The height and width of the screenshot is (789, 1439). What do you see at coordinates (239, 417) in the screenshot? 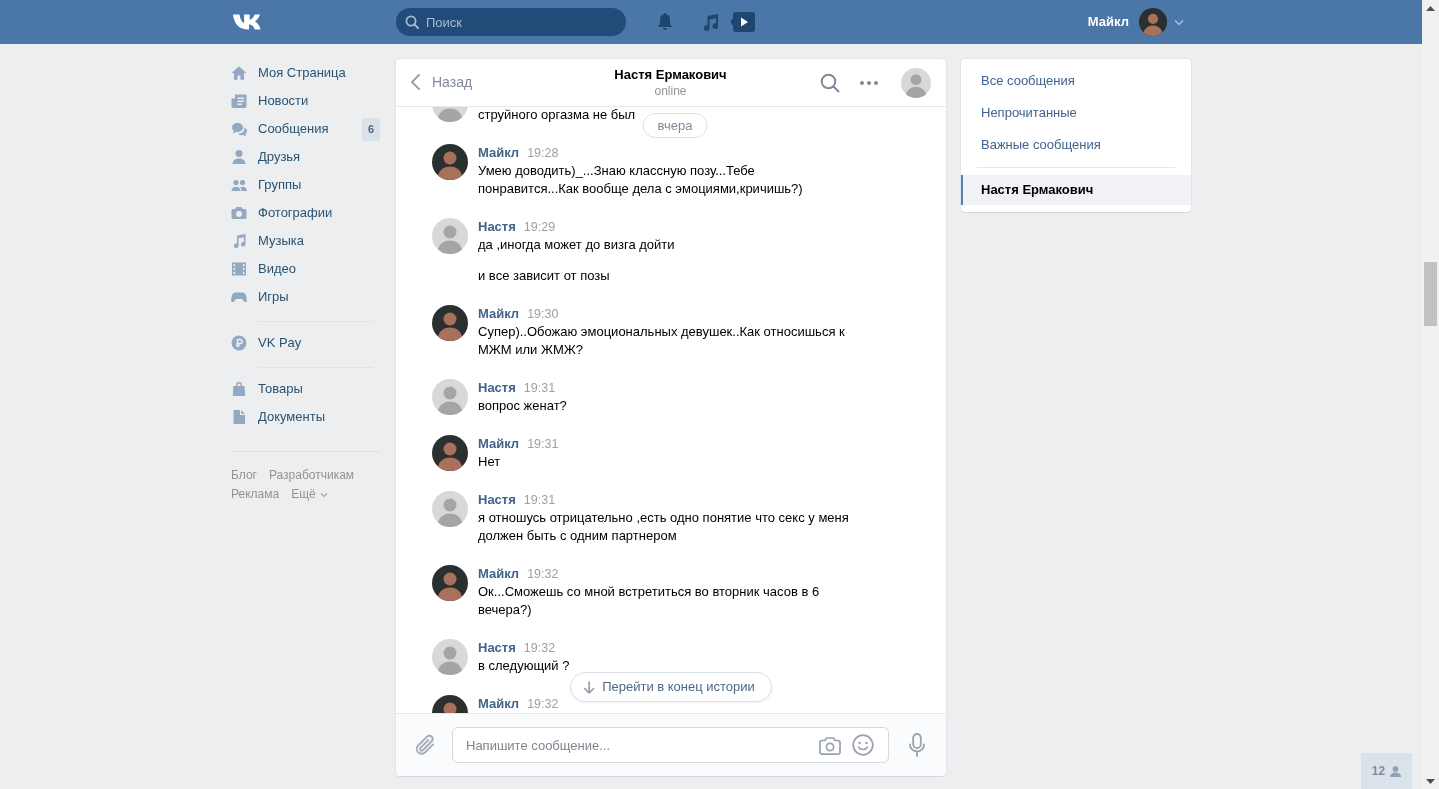
I see `document-icon` at bounding box center [239, 417].